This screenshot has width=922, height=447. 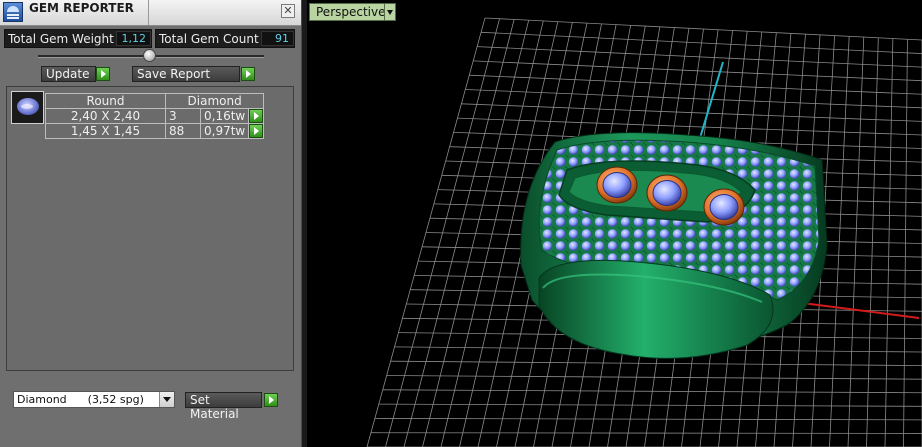 I want to click on round-diamond-icon, so click(x=27, y=107).